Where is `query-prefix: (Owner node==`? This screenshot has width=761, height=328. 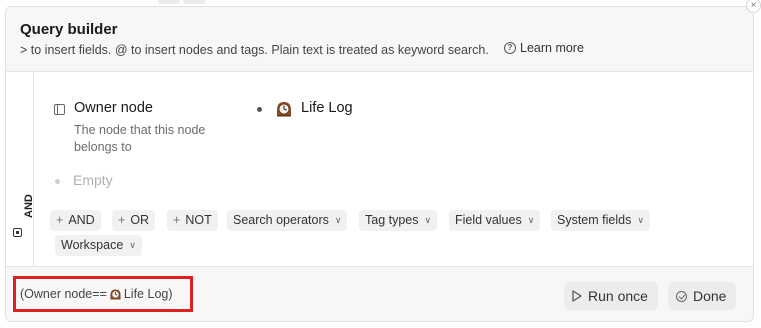 query-prefix: (Owner node== is located at coordinates (63, 294).